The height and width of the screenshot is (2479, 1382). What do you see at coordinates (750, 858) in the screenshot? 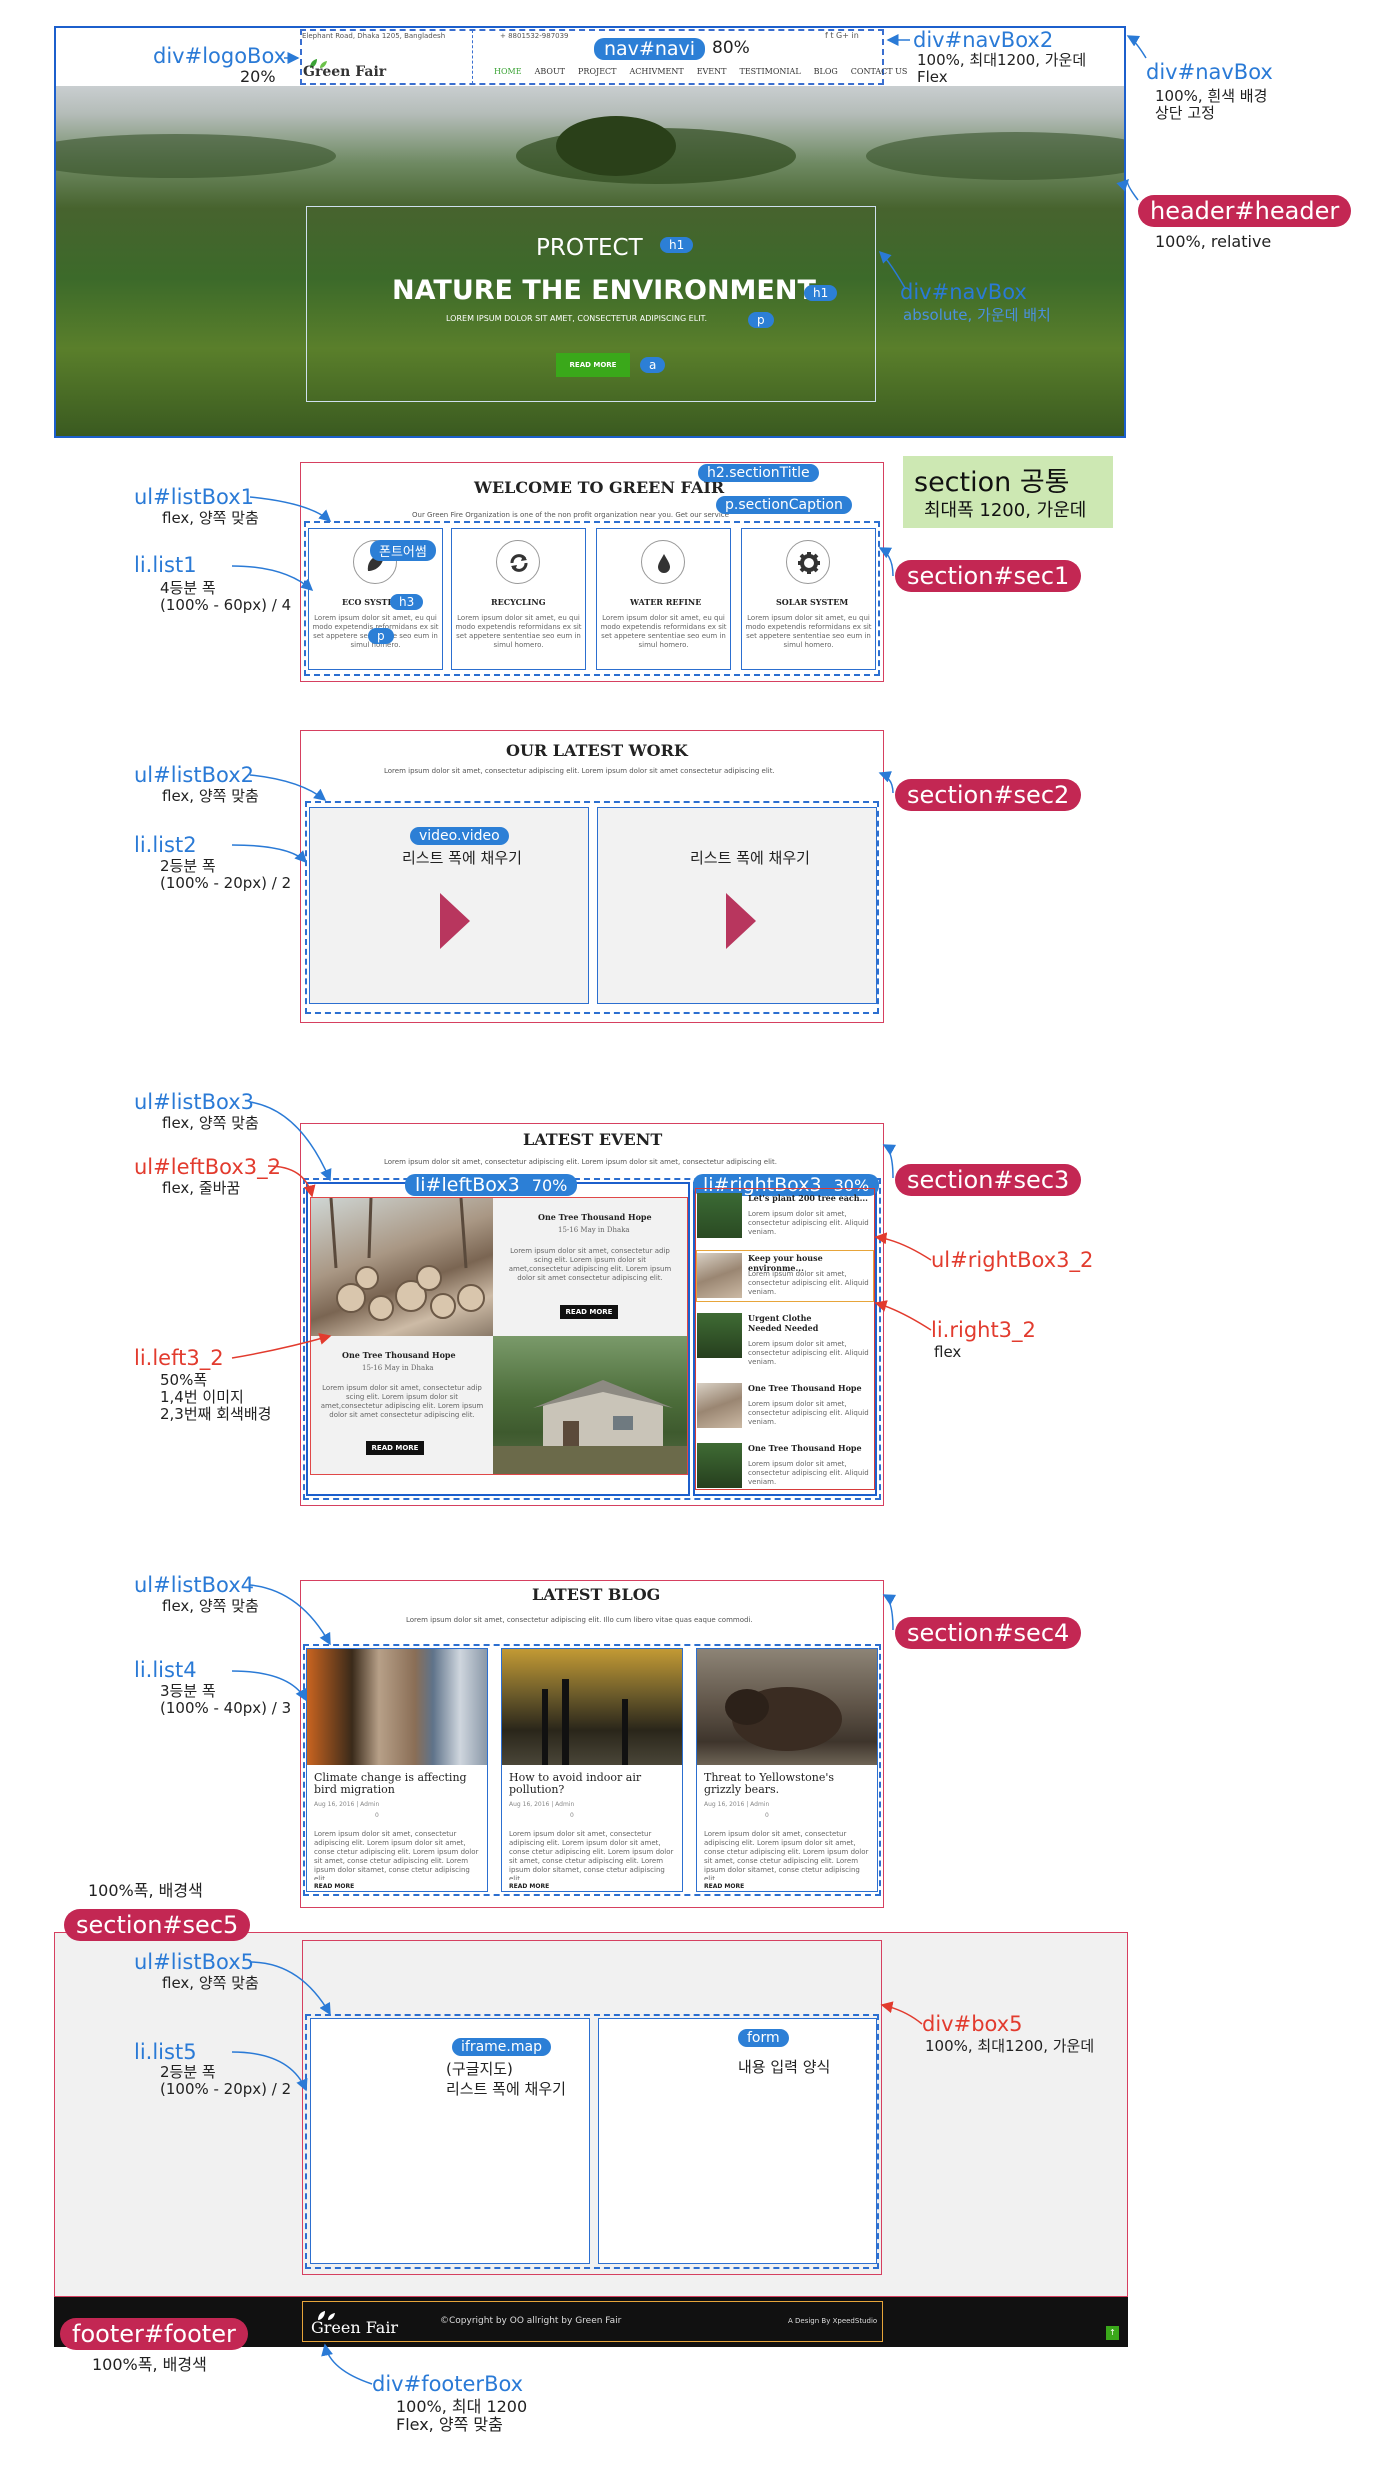
I see `video-2-caption: 리스트 폭에 채우기` at bounding box center [750, 858].